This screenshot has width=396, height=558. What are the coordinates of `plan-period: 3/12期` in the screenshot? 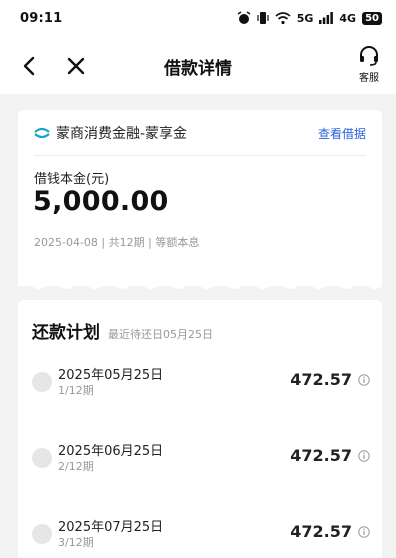 It's located at (76, 542).